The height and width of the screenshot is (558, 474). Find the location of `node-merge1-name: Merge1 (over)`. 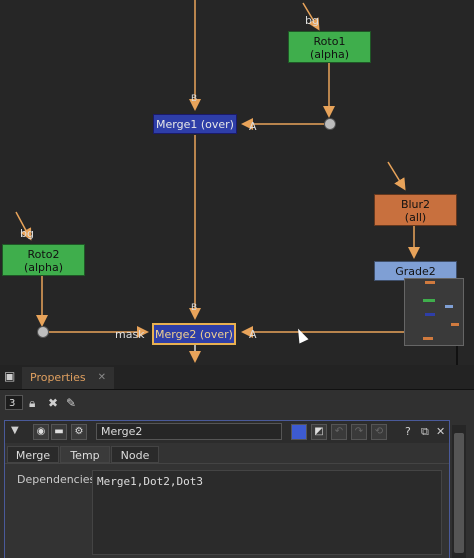

node-merge1-name: Merge1 (over) is located at coordinates (195, 124).